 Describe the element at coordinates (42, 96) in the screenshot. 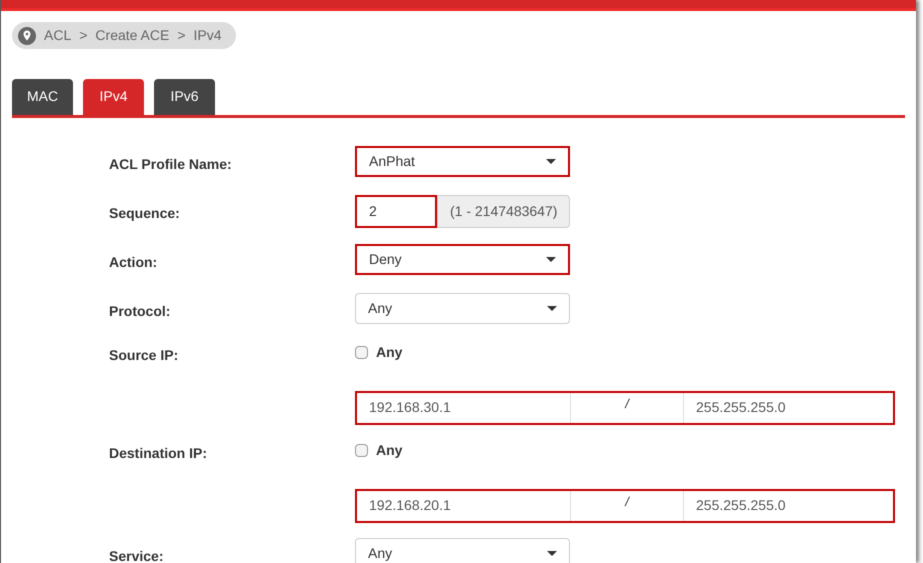

I see `tab: MAC` at that location.